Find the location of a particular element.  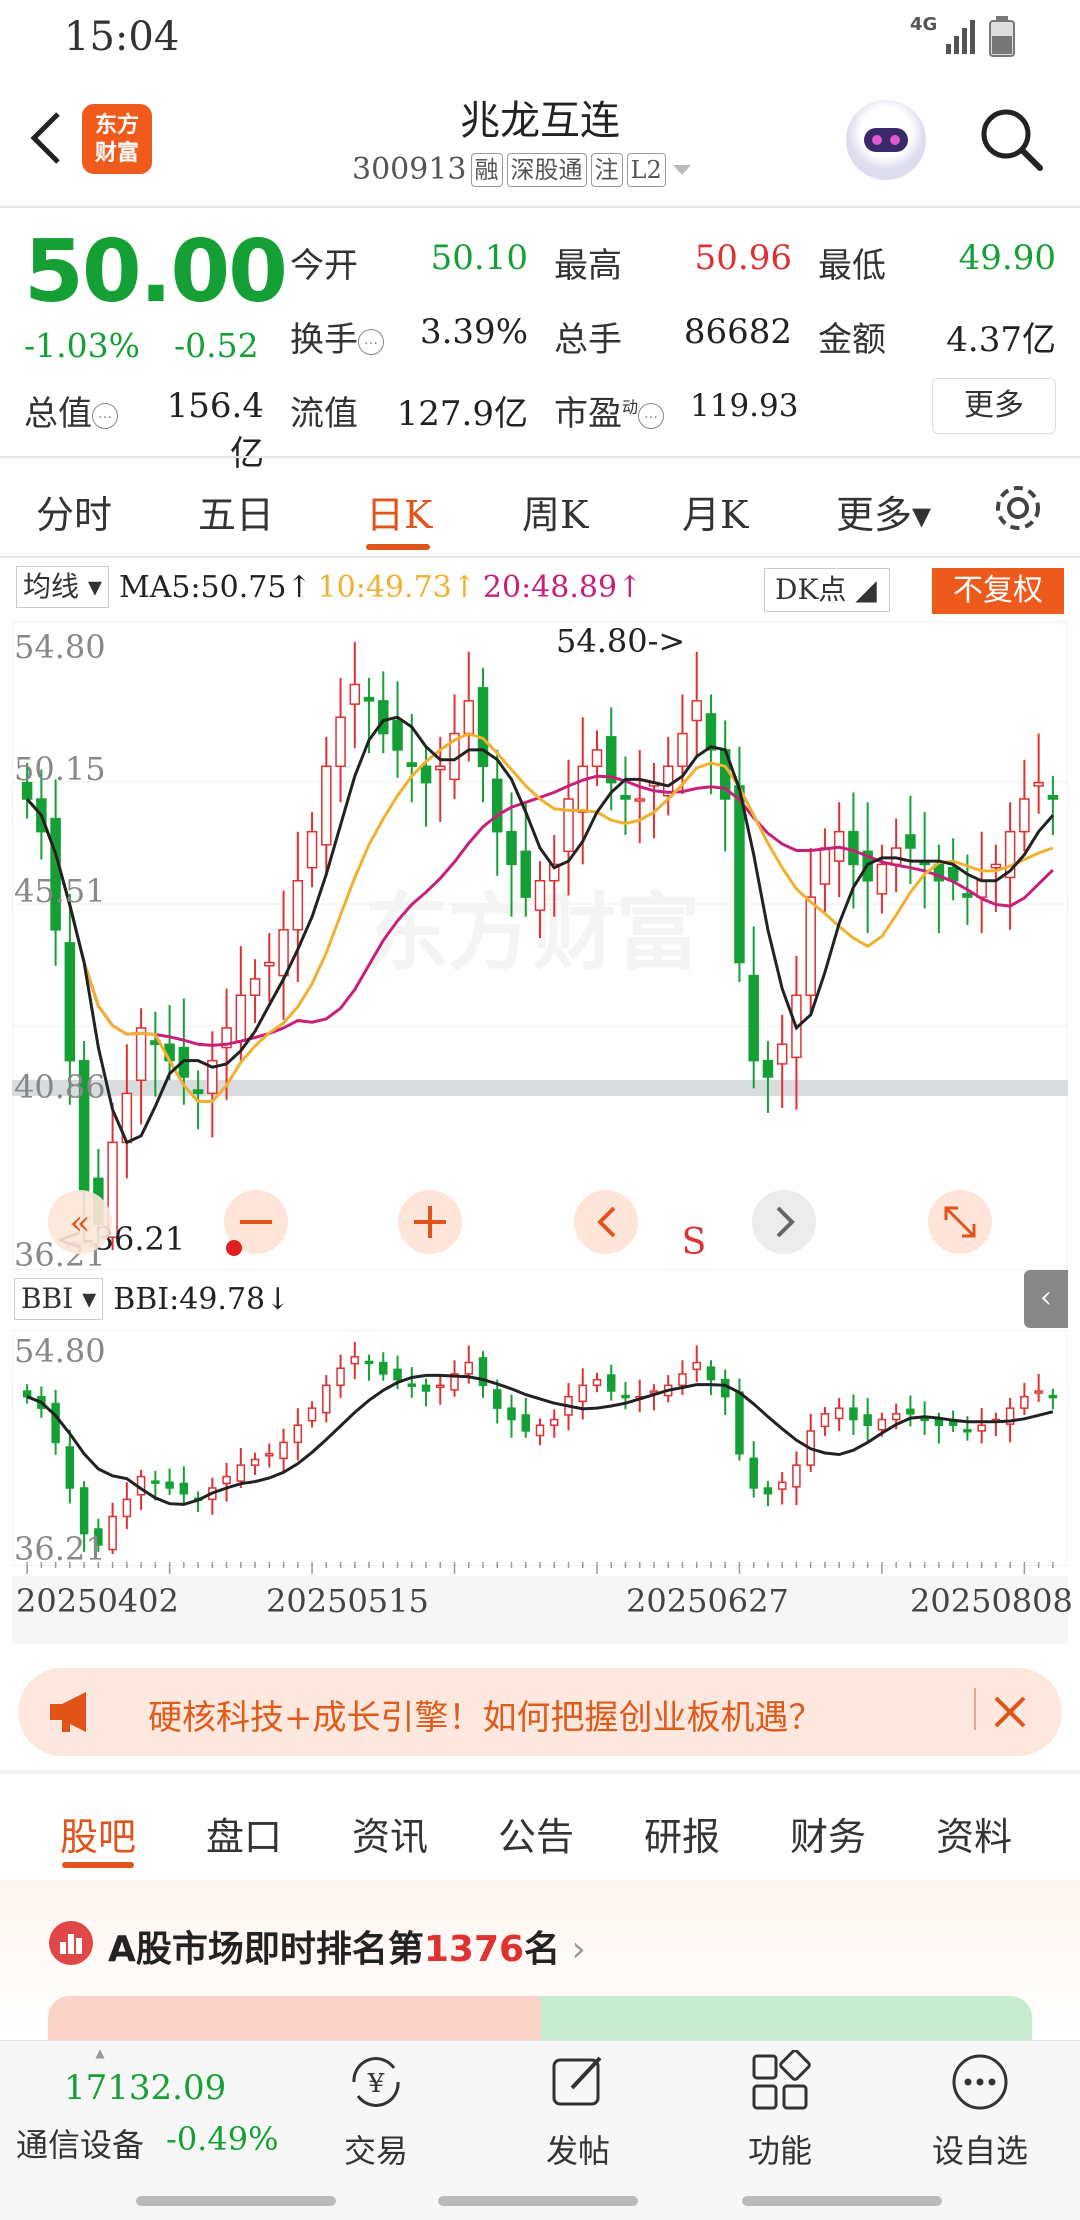

tab-order-book: 盘口 is located at coordinates (244, 1833).